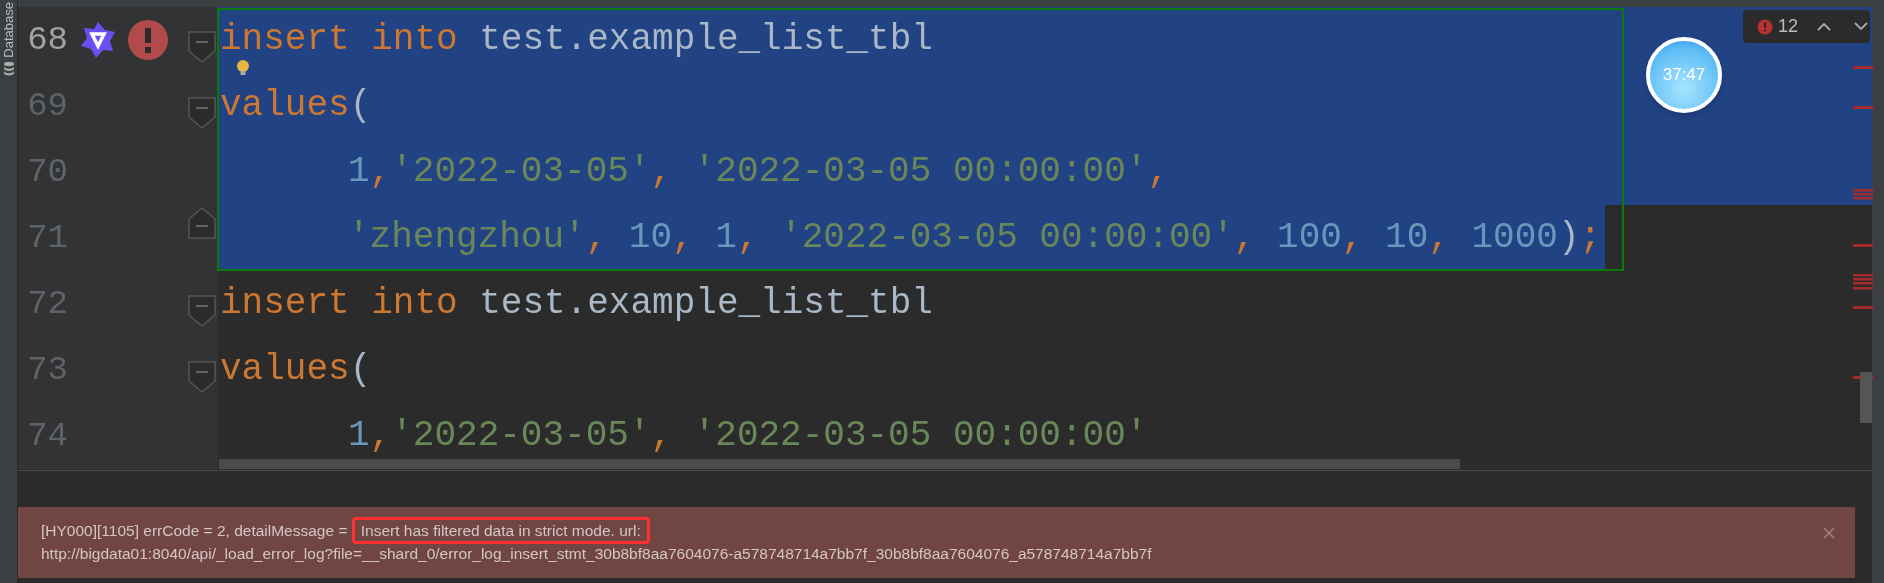 Image resolution: width=1884 pixels, height=583 pixels. I want to click on error-message: [HY000][1105] errCode = 2, detailMessage = Insert has filtered data in strict mode. url:, so click(596, 530).